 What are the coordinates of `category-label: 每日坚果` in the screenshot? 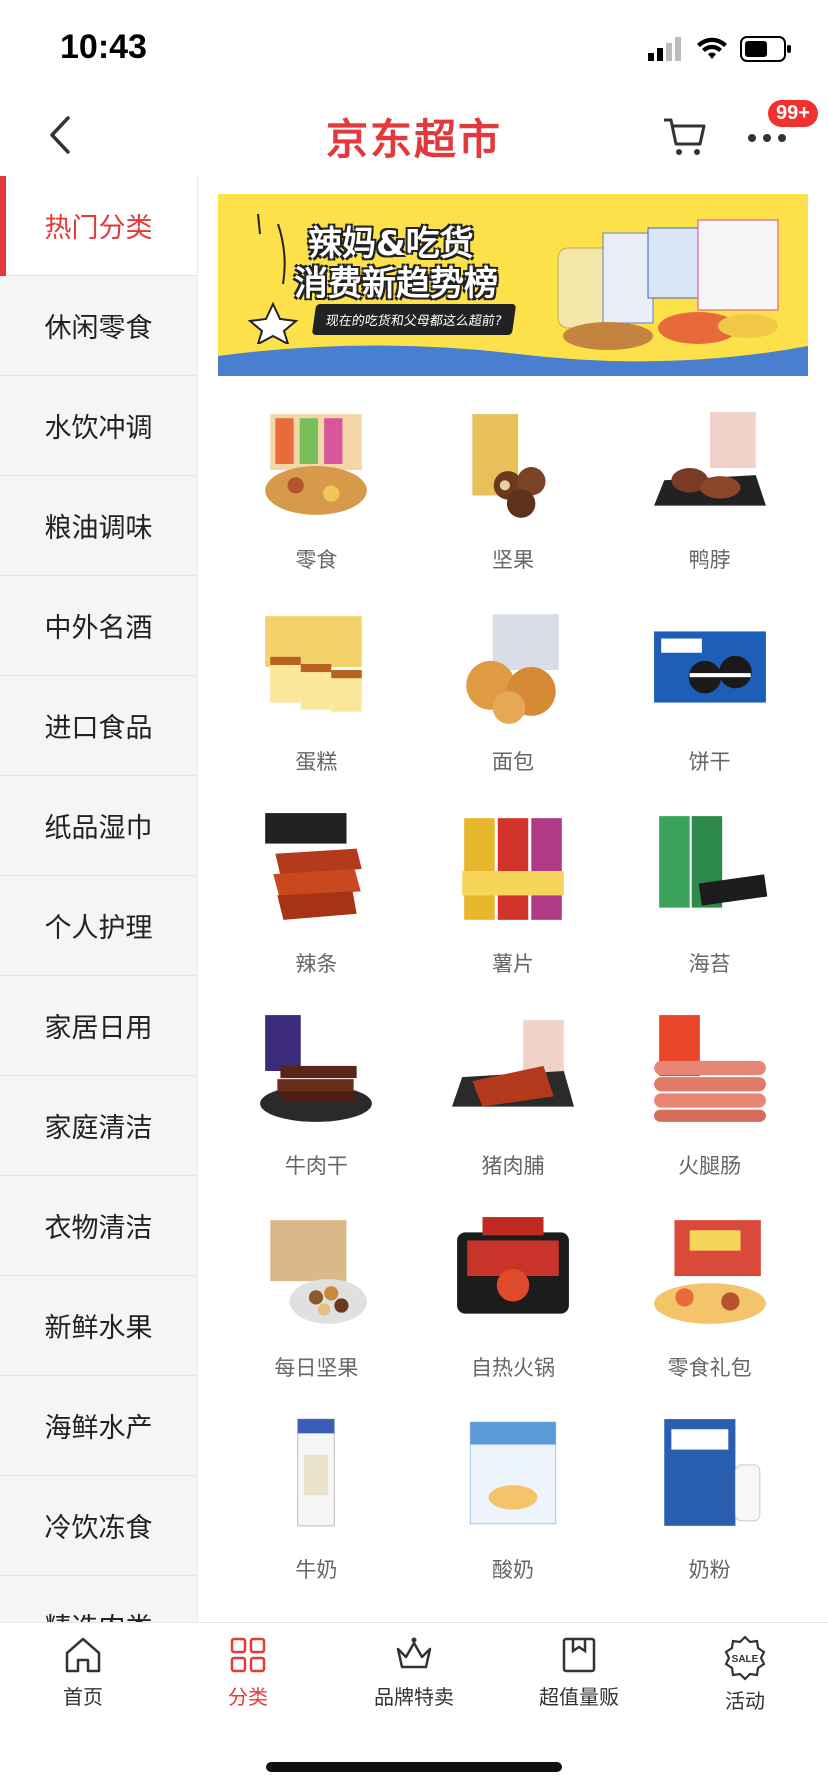 It's located at (316, 1368).